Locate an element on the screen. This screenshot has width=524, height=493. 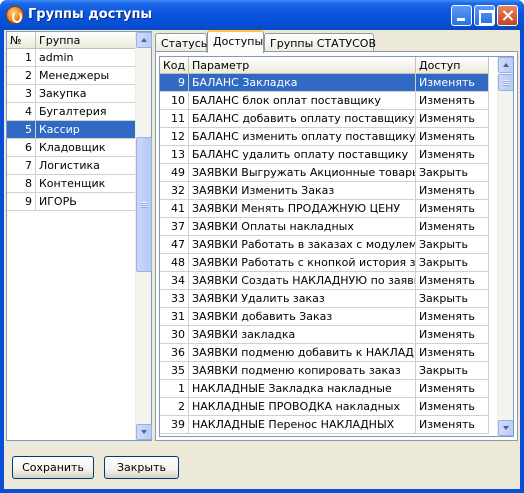
tab-status-groups: Группы СТАТУСОВ is located at coordinates (320, 42).